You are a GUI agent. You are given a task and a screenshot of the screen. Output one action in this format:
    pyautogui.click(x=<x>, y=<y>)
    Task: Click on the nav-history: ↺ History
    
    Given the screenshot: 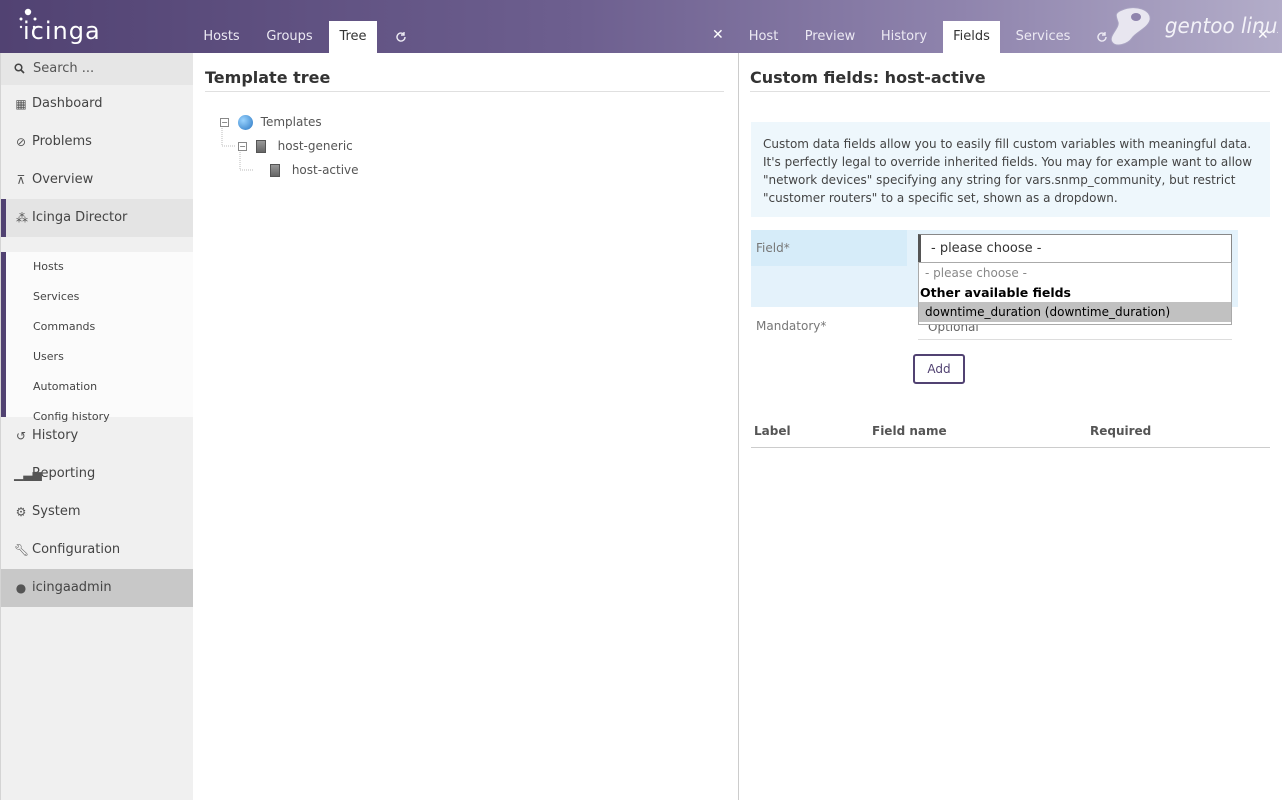 What is the action you would take?
    pyautogui.click(x=97, y=436)
    